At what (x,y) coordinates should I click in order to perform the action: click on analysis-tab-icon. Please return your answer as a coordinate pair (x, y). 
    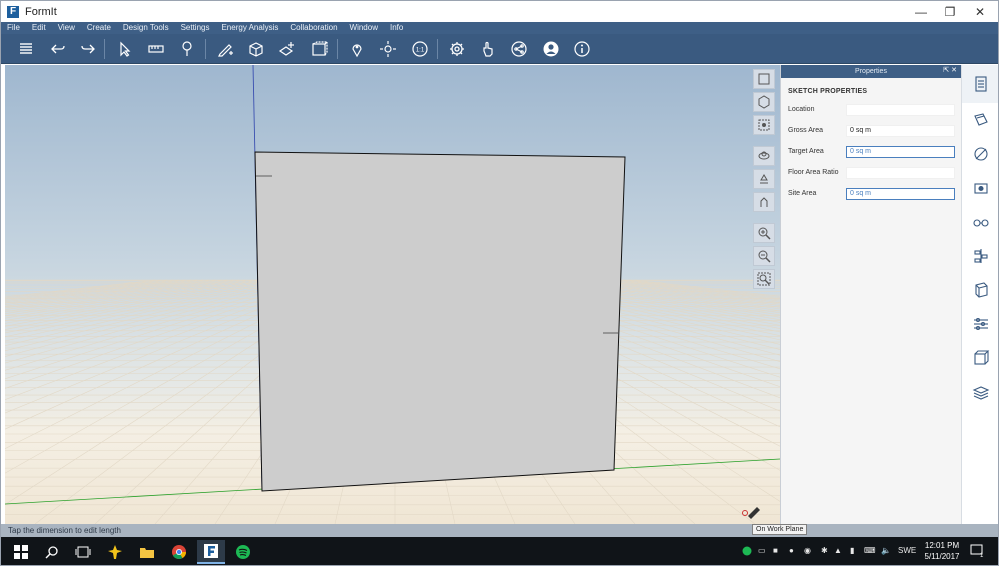
    Looking at the image, I should click on (980, 154).